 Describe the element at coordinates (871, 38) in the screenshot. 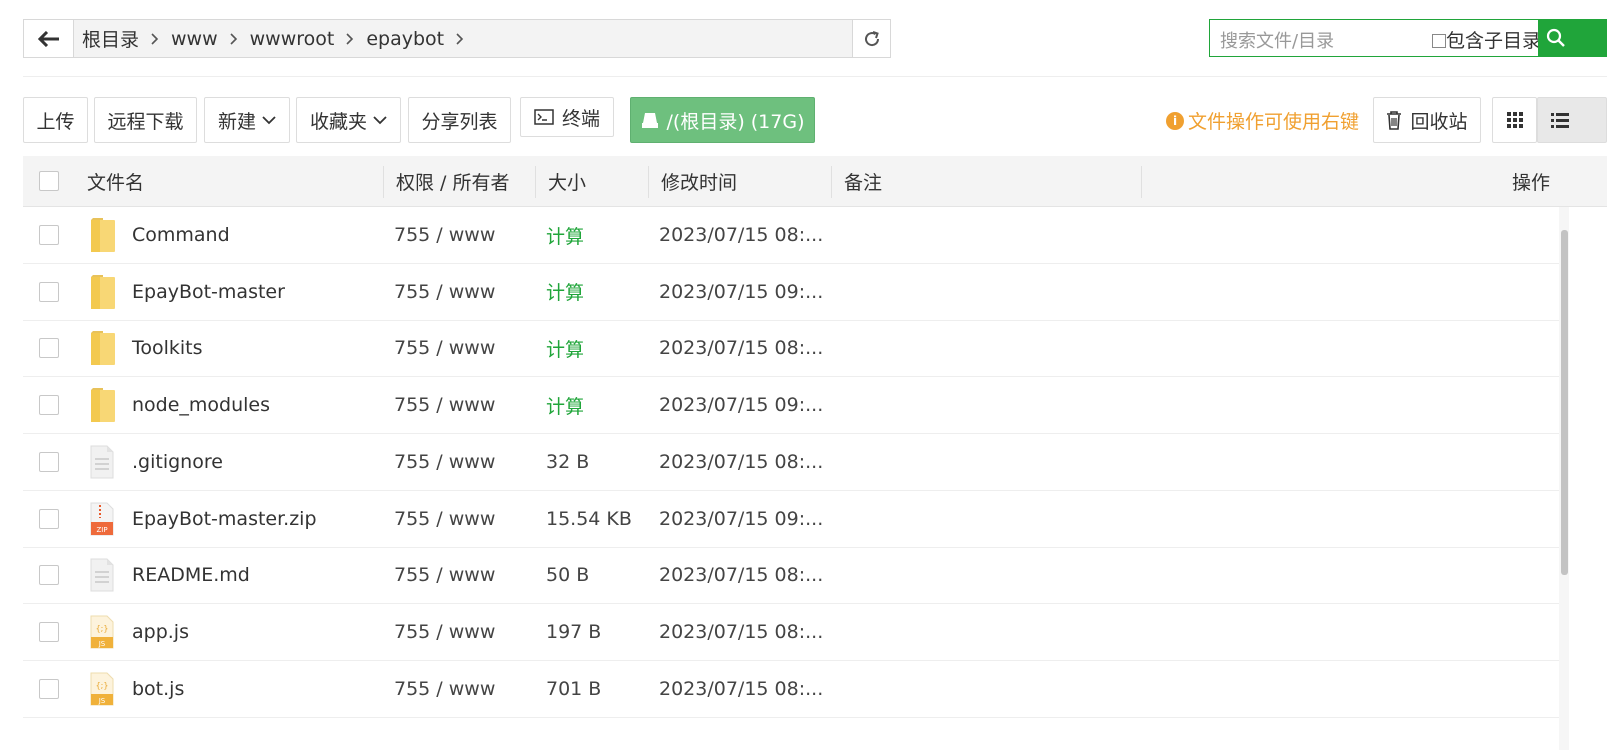

I see `refresh-button` at that location.